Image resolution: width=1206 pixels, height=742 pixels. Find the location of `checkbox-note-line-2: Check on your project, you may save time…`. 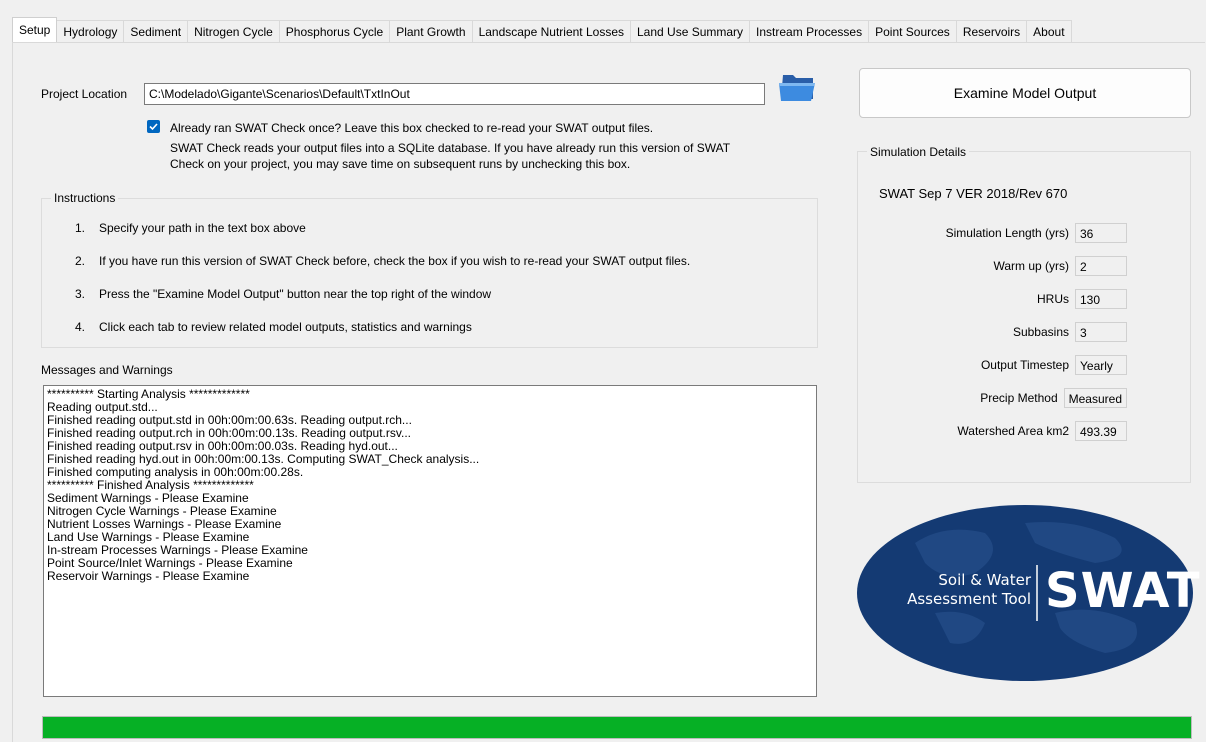

checkbox-note-line-2: Check on your project, you may save time… is located at coordinates (400, 164).